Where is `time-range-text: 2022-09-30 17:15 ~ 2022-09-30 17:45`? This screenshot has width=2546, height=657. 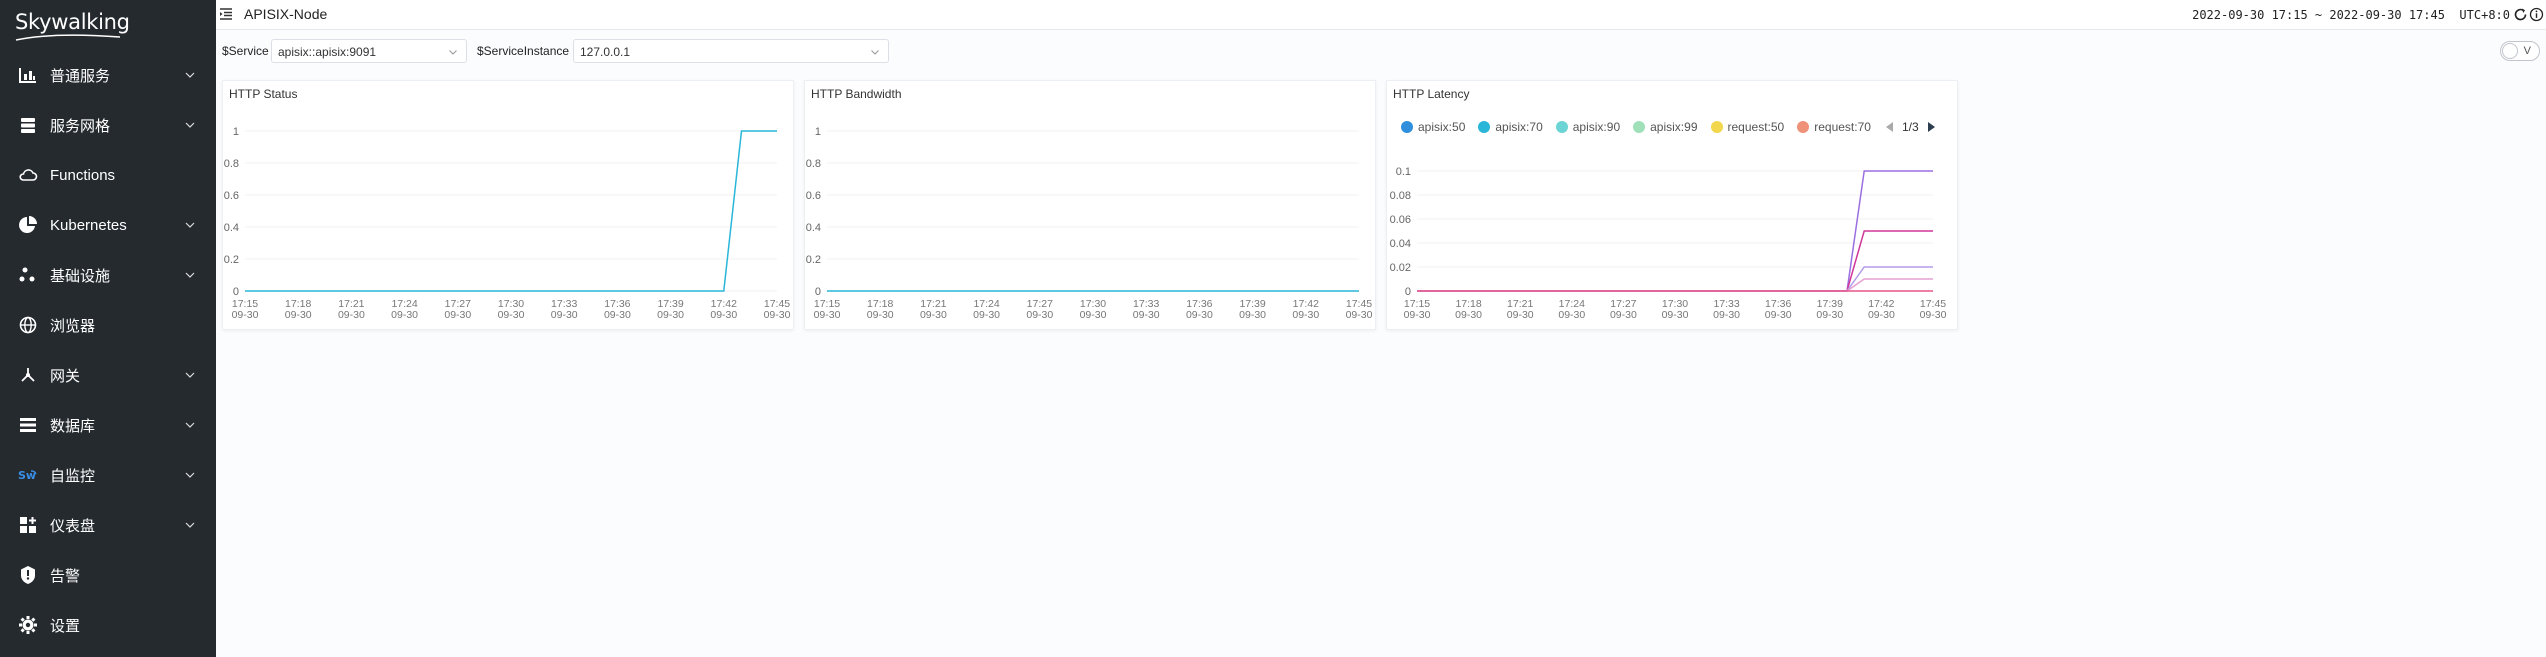
time-range-text: 2022-09-30 17:15 ~ 2022-09-30 17:45 is located at coordinates (2318, 15).